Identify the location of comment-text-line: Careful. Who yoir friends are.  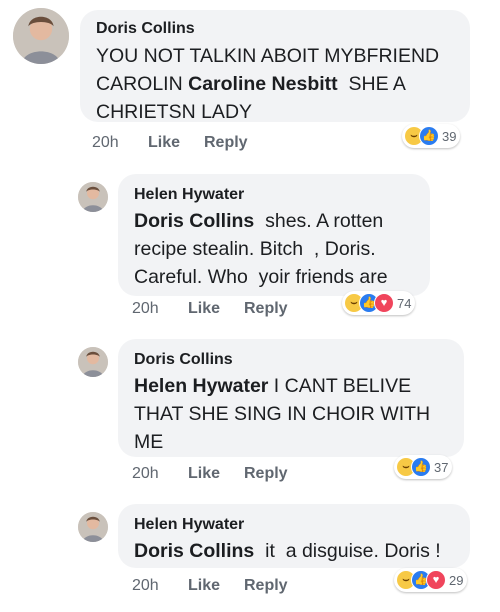
(261, 277).